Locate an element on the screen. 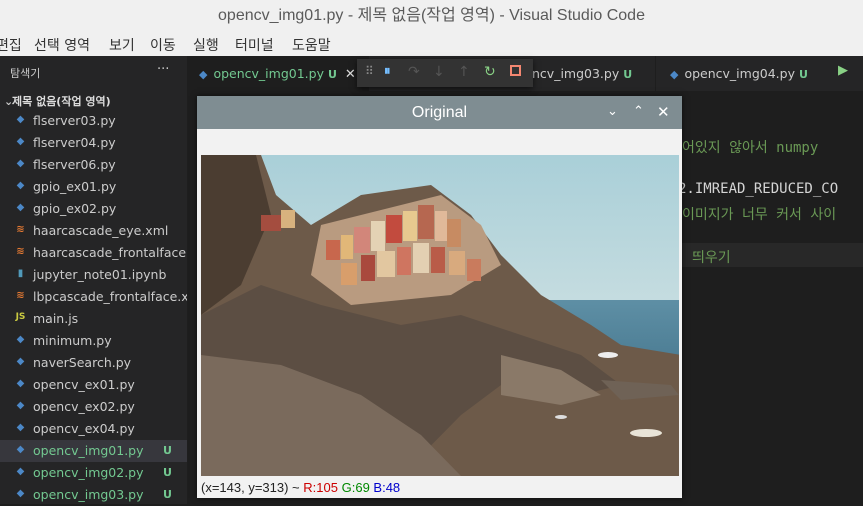 This screenshot has height=506, width=863. menu-view: 보기 is located at coordinates (122, 45).